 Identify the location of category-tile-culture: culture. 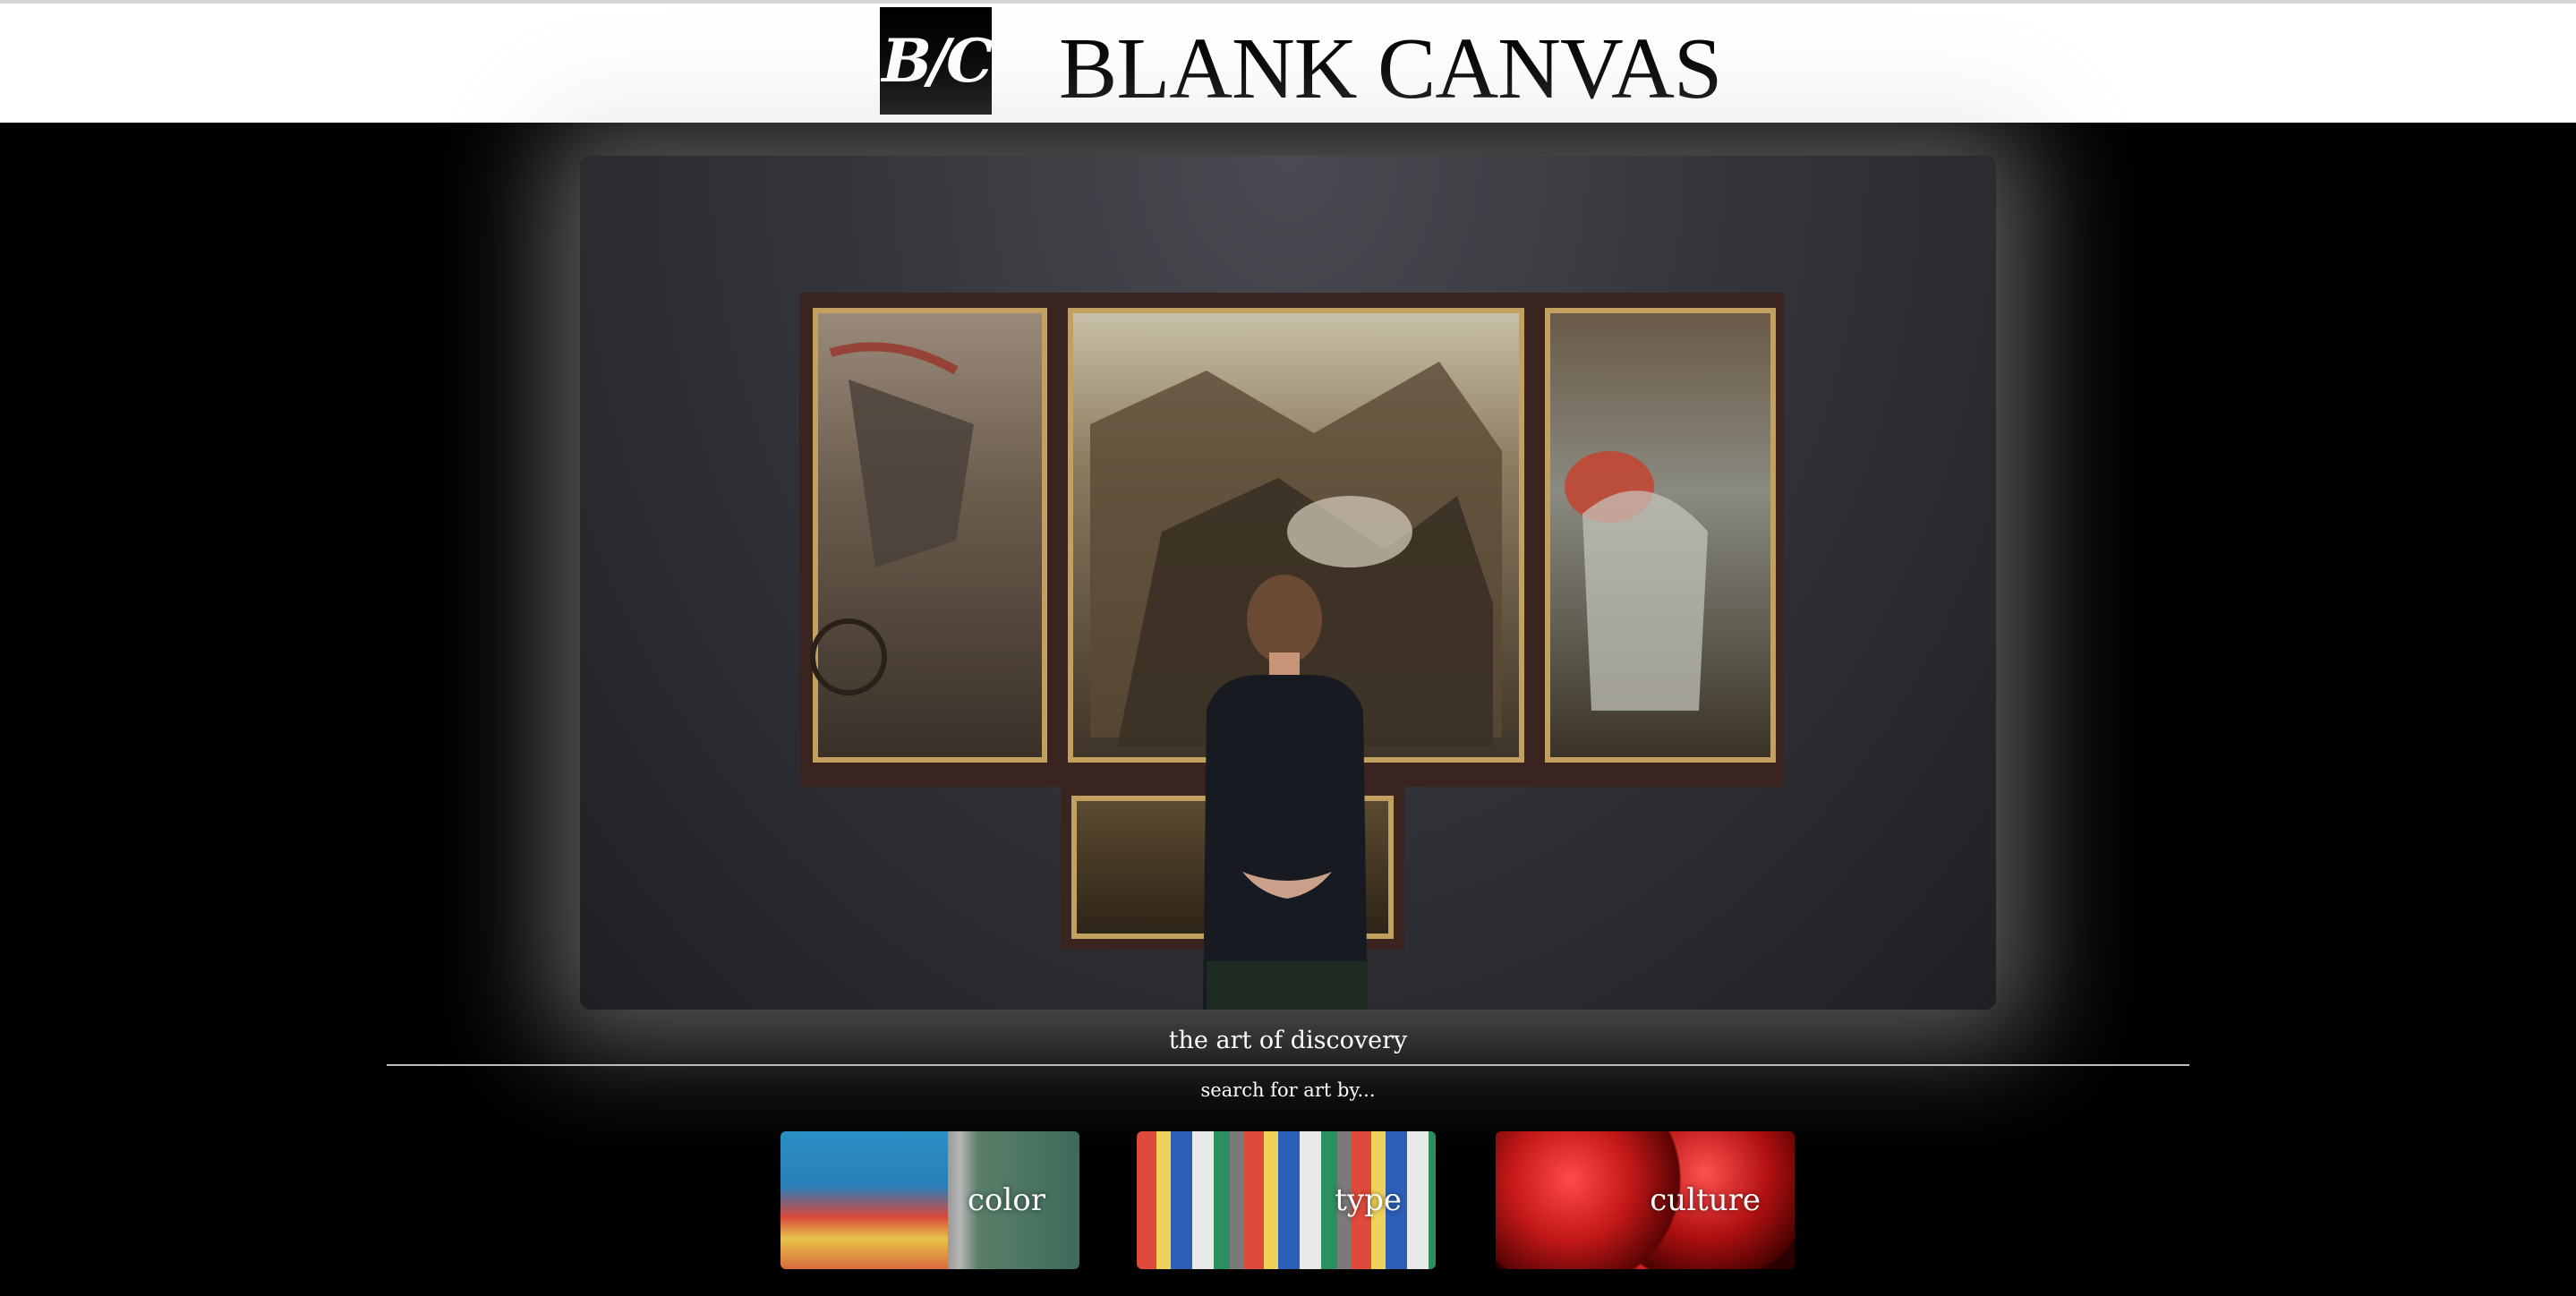
(1645, 1200).